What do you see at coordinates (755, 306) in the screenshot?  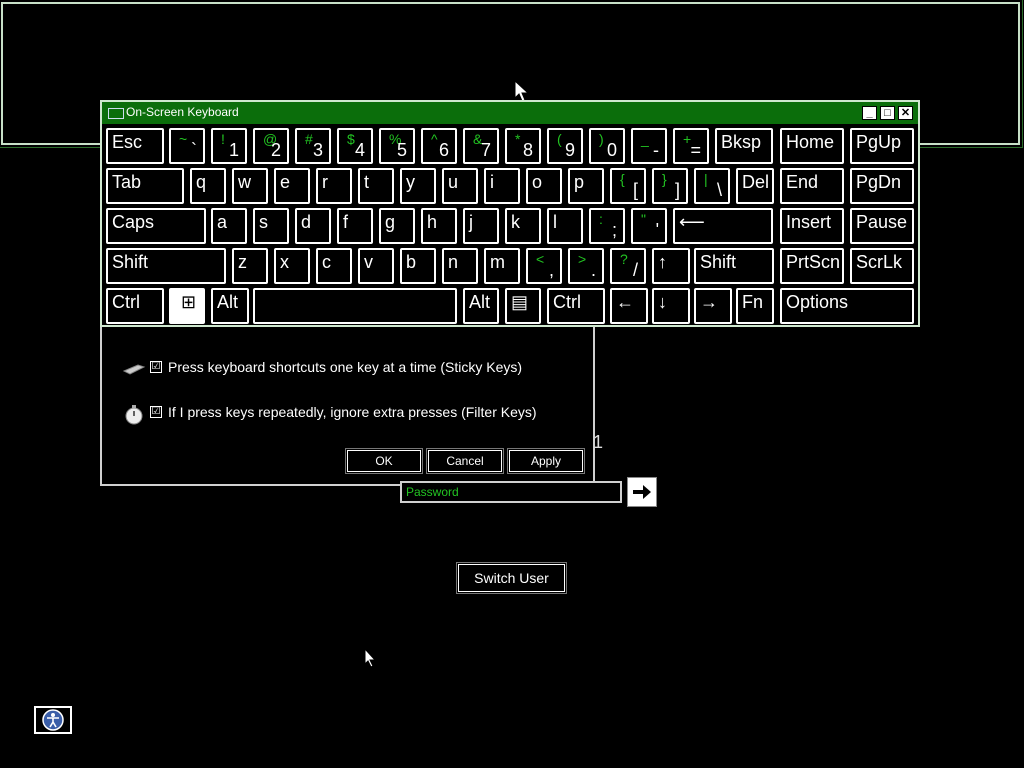 I see `key-fn: Fn` at bounding box center [755, 306].